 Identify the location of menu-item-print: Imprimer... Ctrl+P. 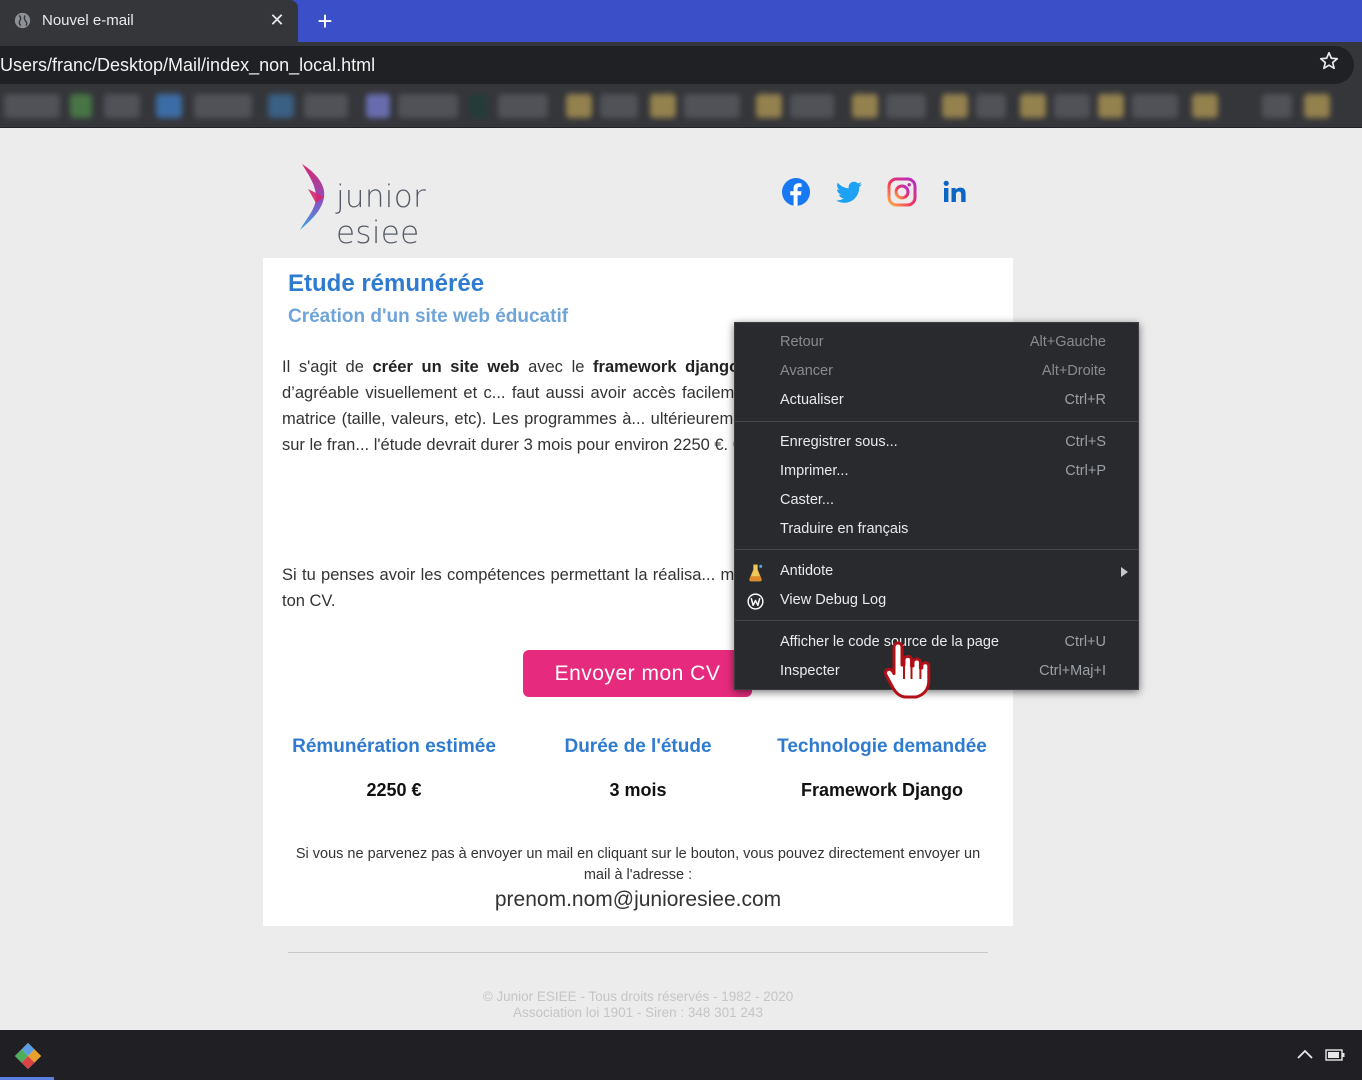
(936, 472).